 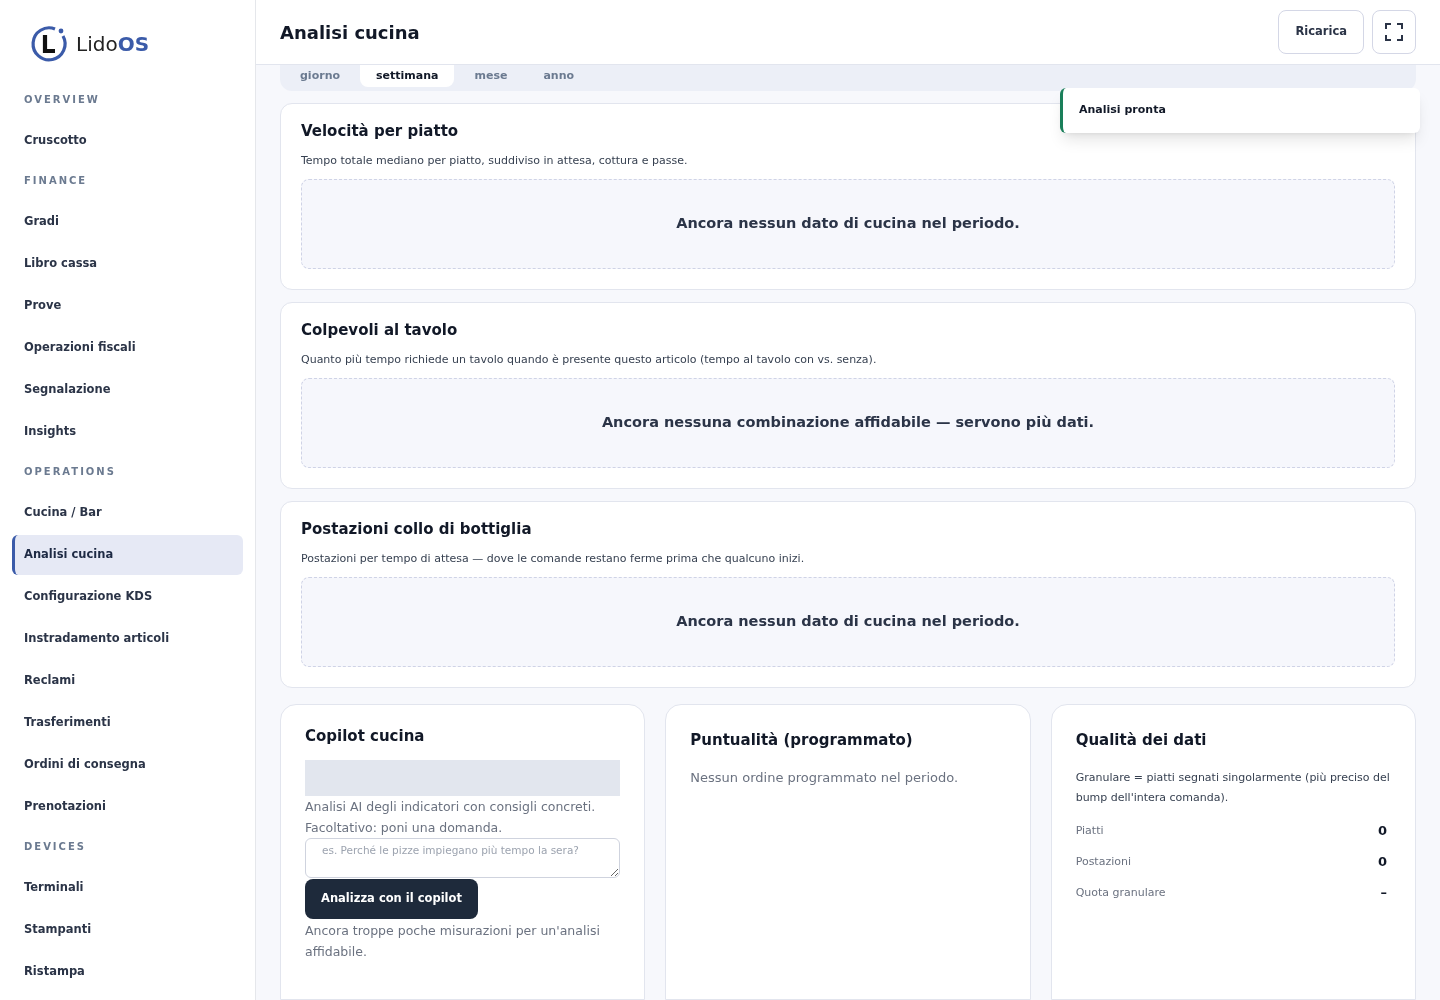 I want to click on toast: Analisi pronta, so click(x=1240, y=110).